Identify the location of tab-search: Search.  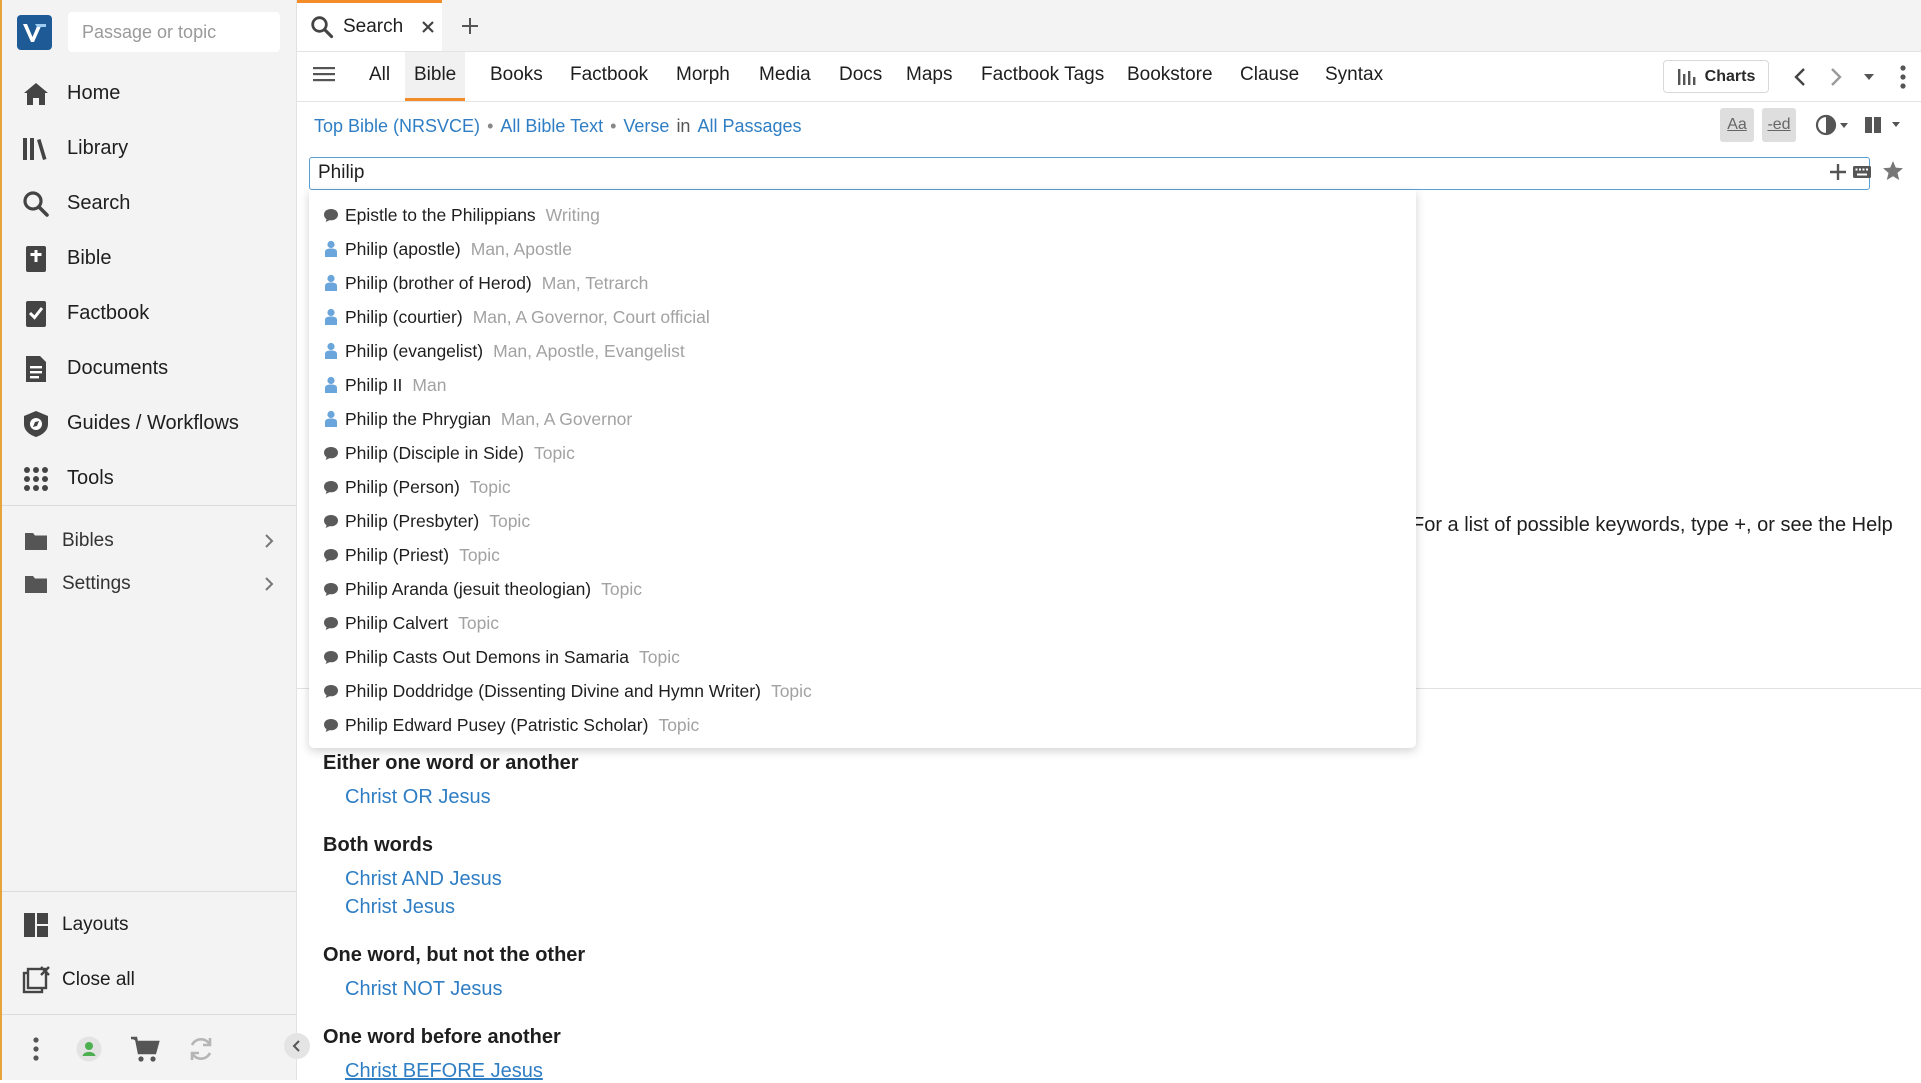
(369, 25).